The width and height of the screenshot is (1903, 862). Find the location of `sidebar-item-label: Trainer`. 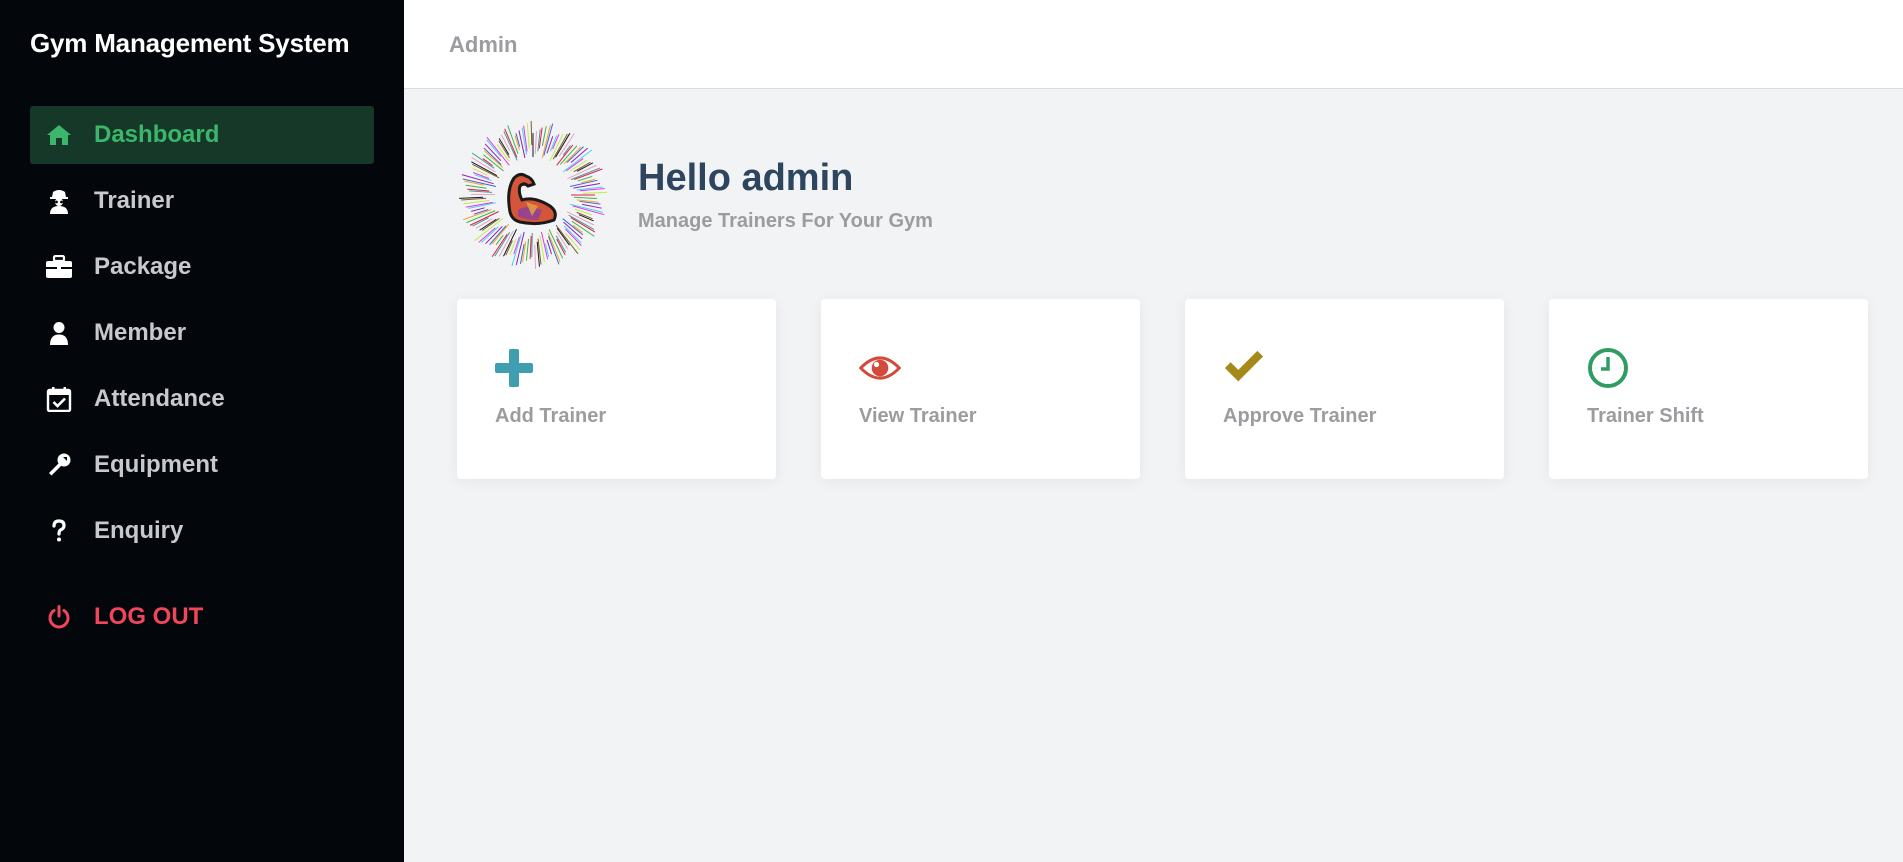

sidebar-item-label: Trainer is located at coordinates (134, 200).